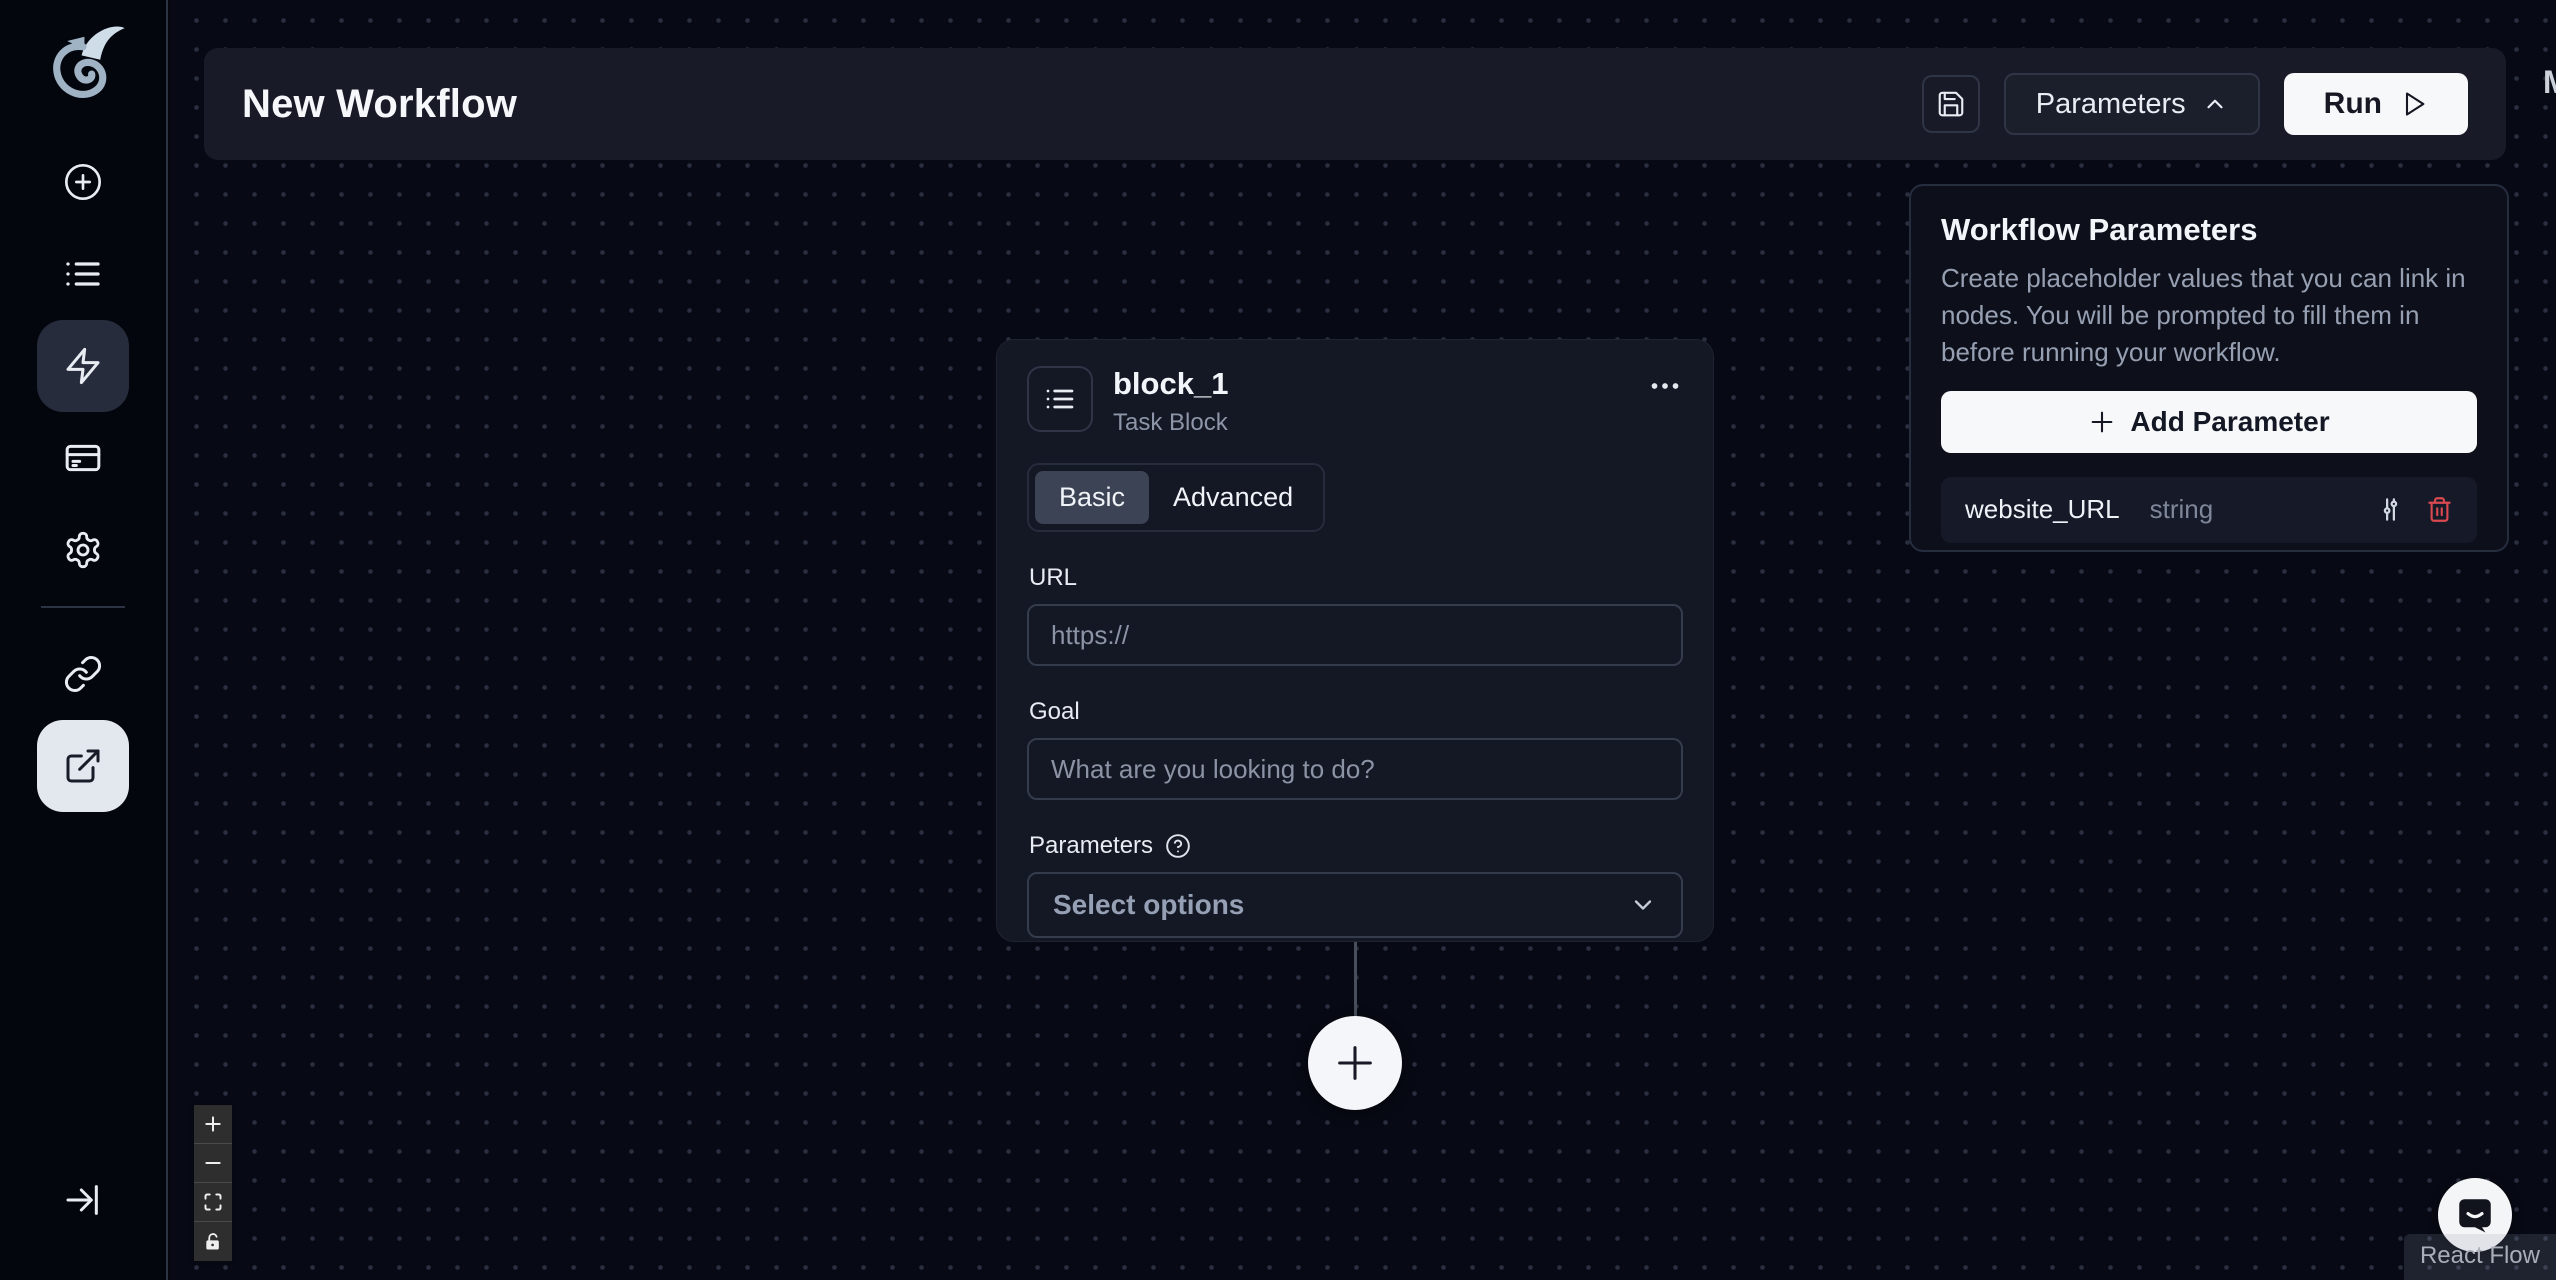  What do you see at coordinates (1356, 846) in the screenshot?
I see `parameters-field-label: Parameters` at bounding box center [1356, 846].